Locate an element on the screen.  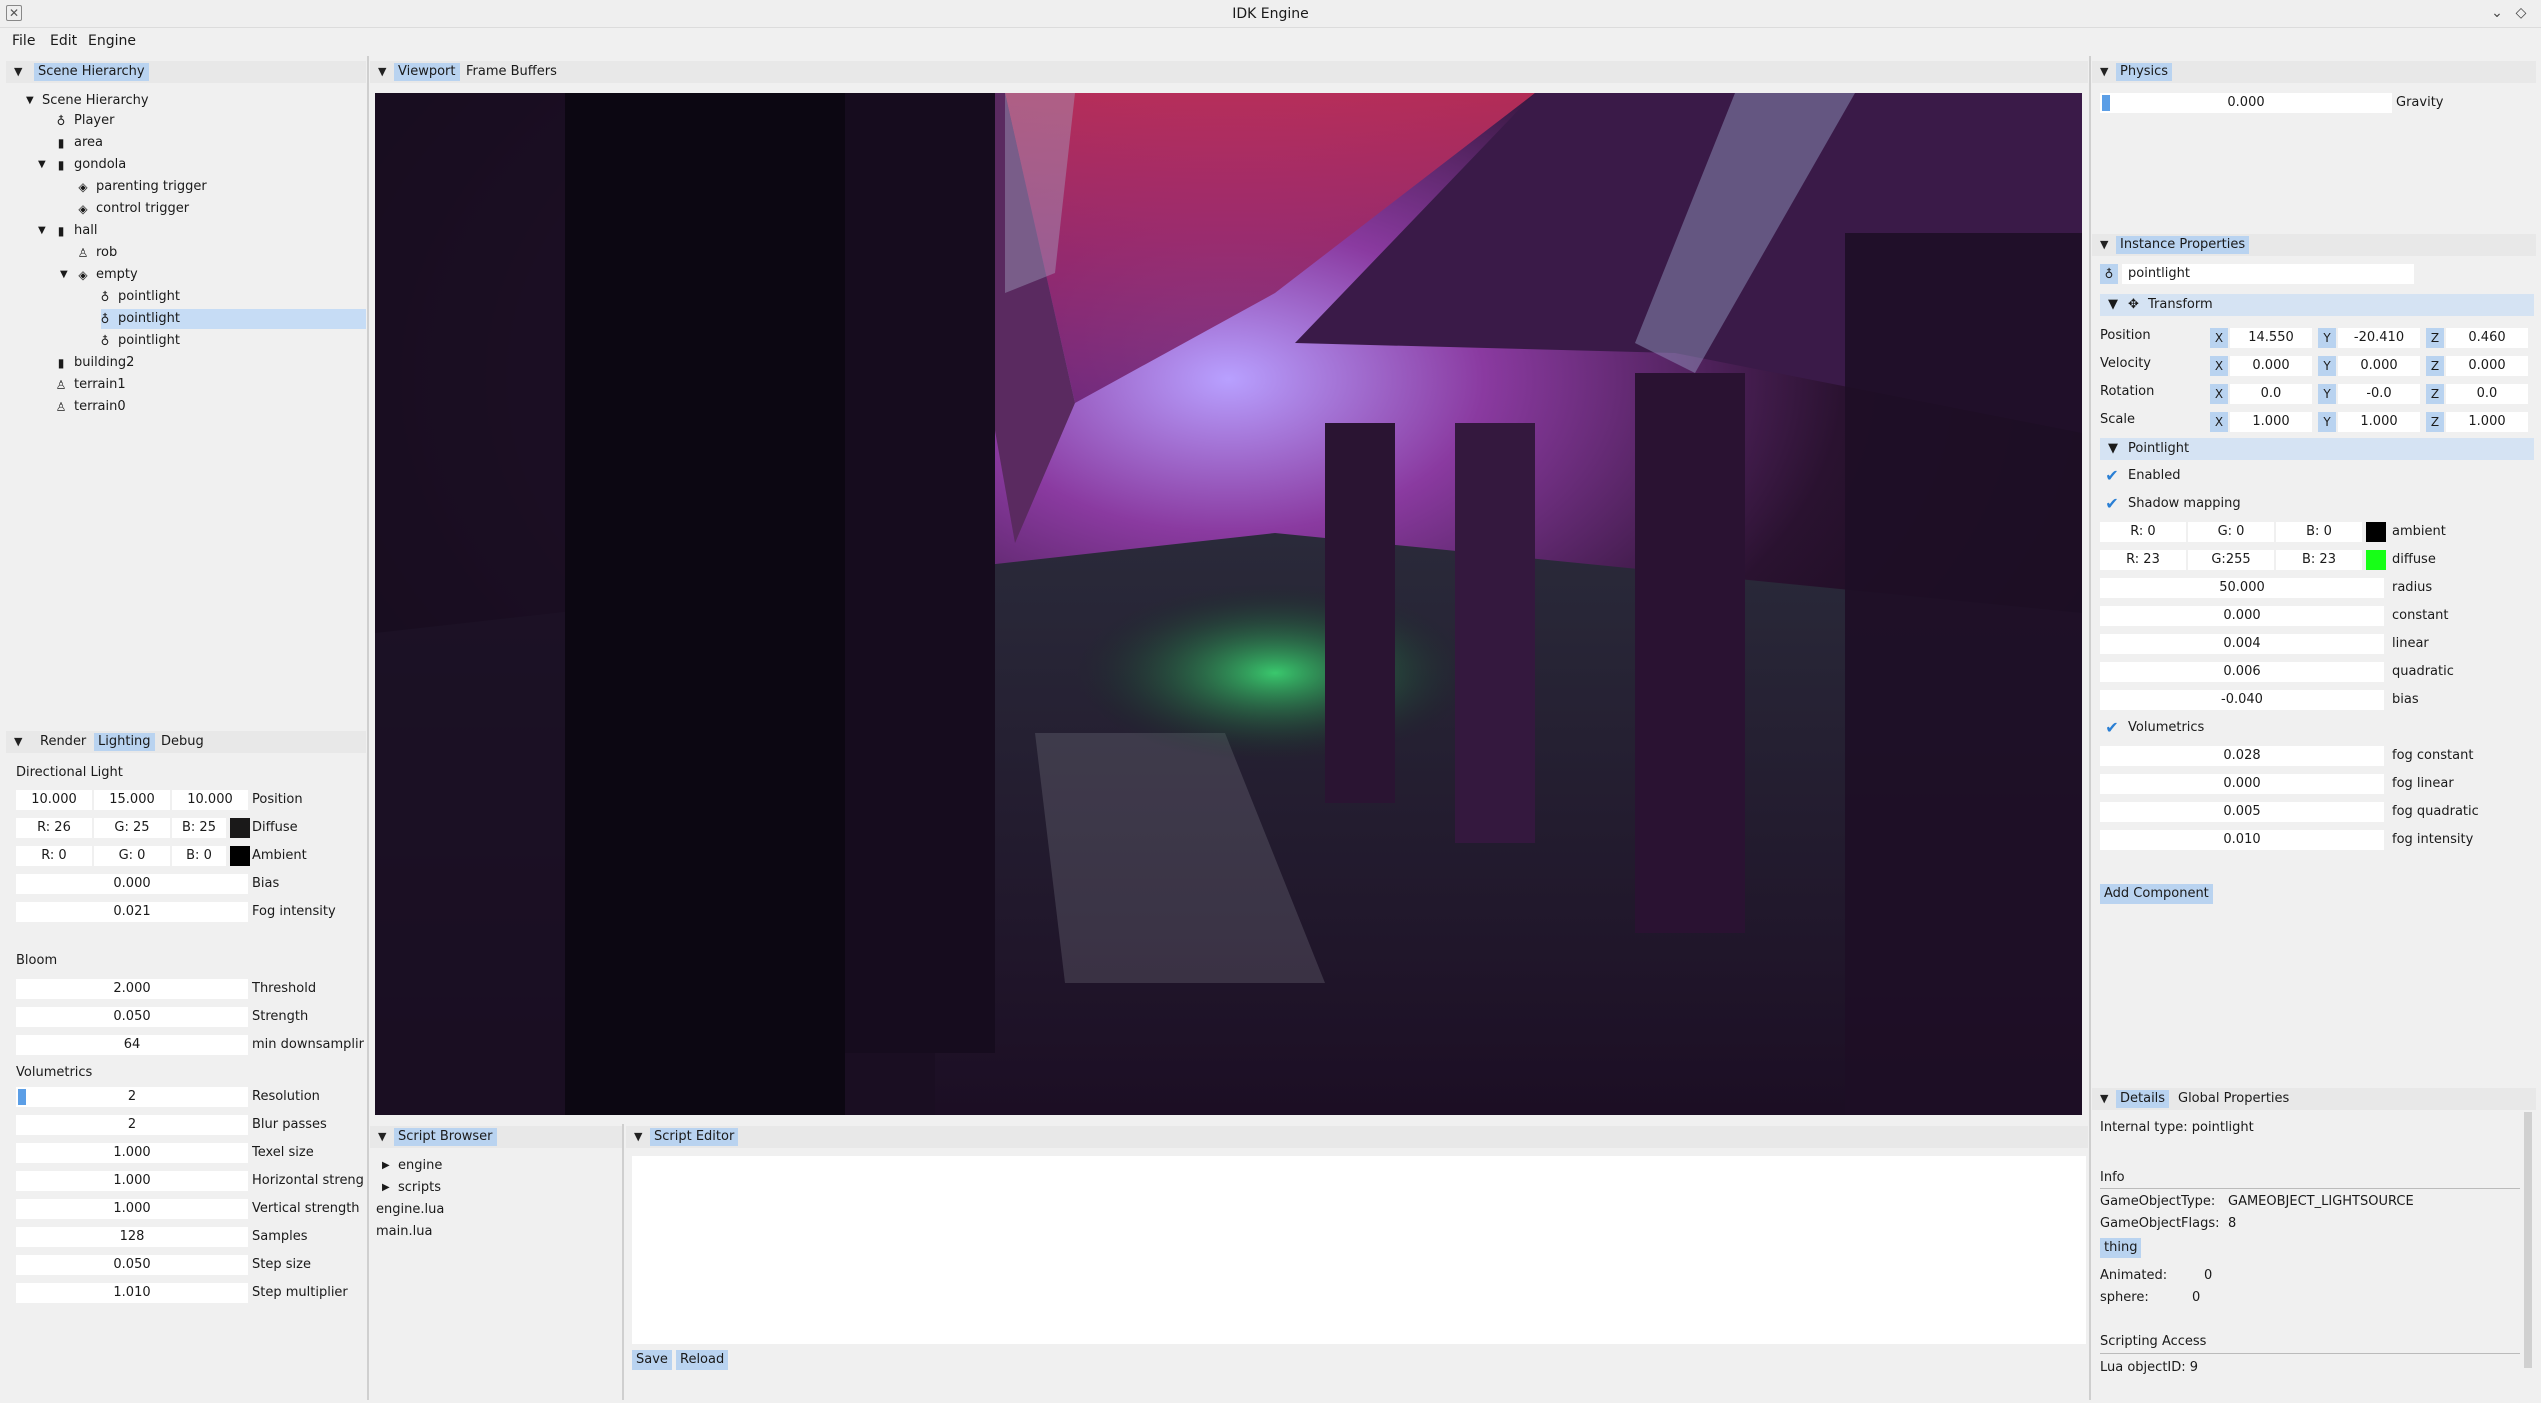
volumetrics-field: 0.050 is located at coordinates (132, 1265).